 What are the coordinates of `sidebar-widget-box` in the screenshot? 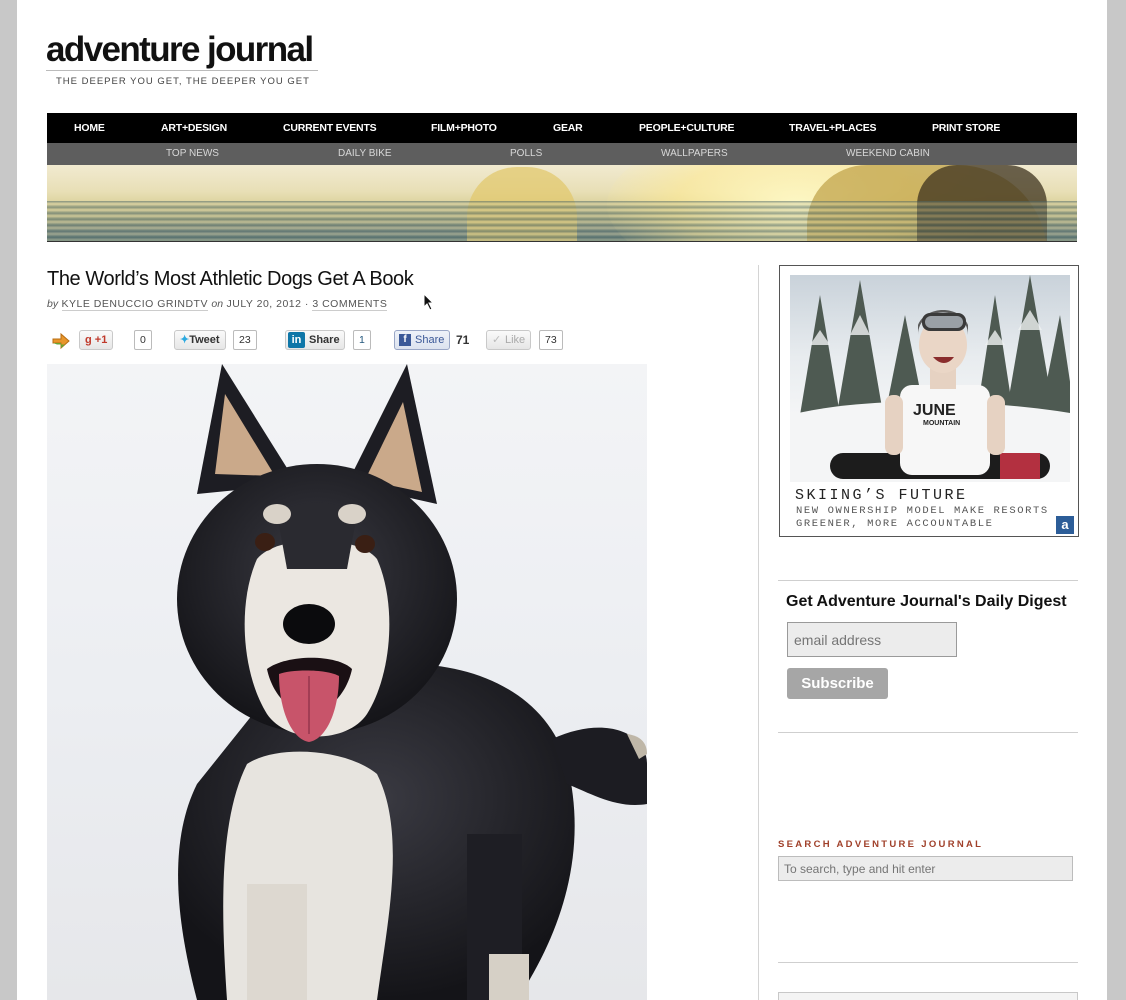 It's located at (928, 996).